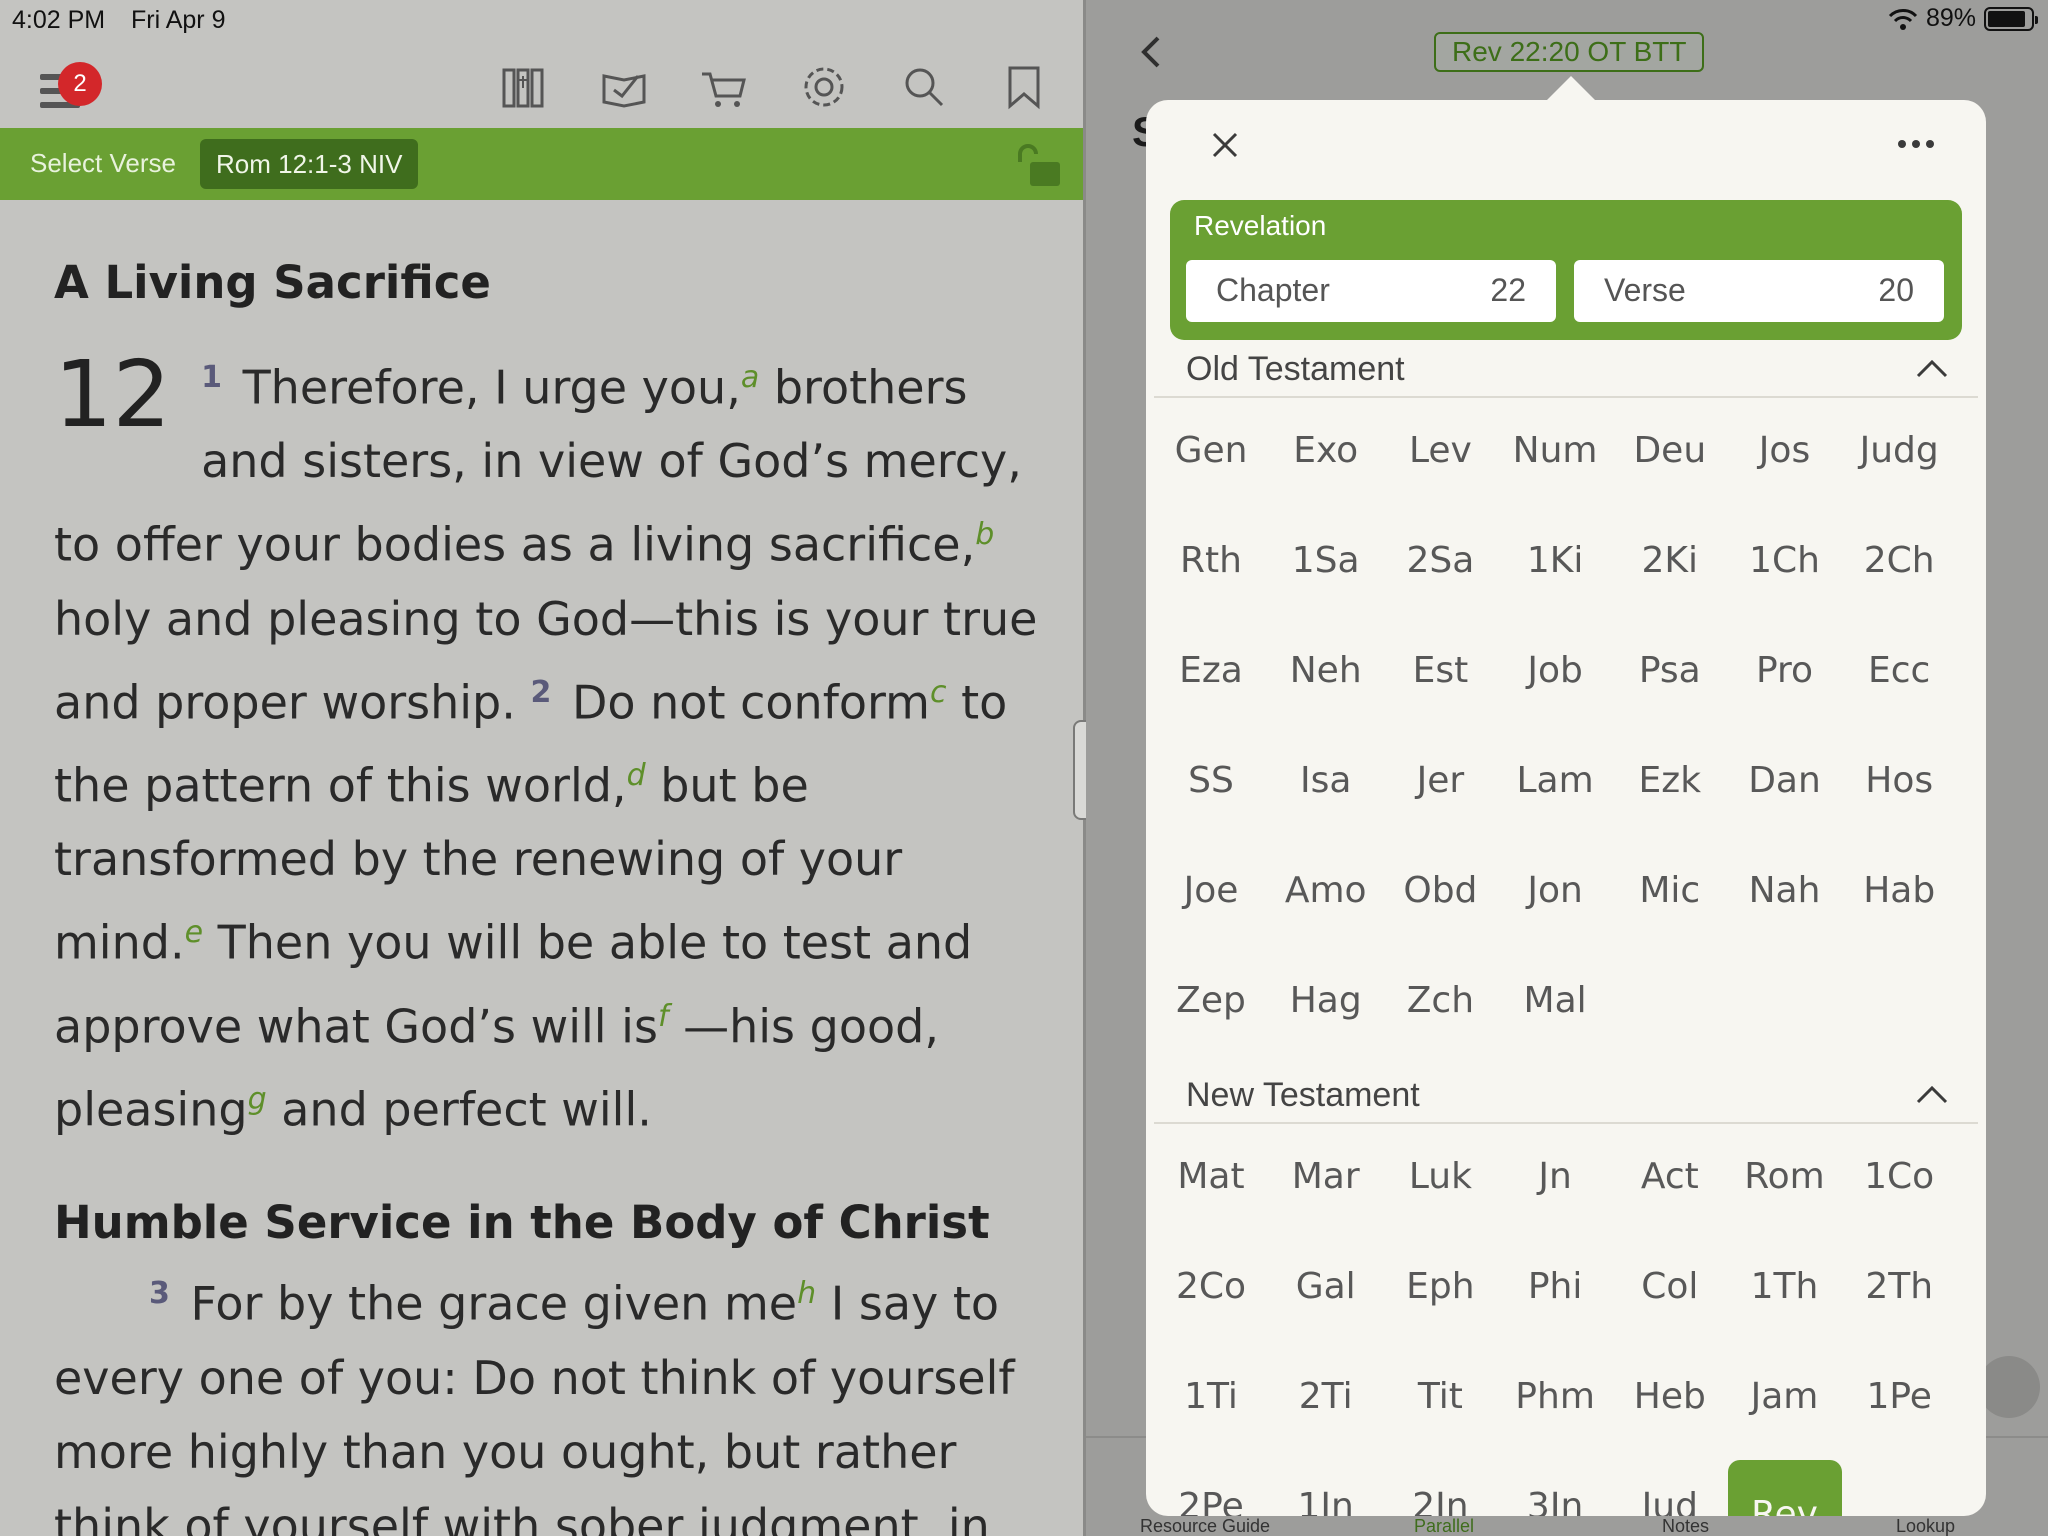 This screenshot has height=1536, width=2048. What do you see at coordinates (663, 1016) in the screenshot?
I see `footnote-marker: f` at bounding box center [663, 1016].